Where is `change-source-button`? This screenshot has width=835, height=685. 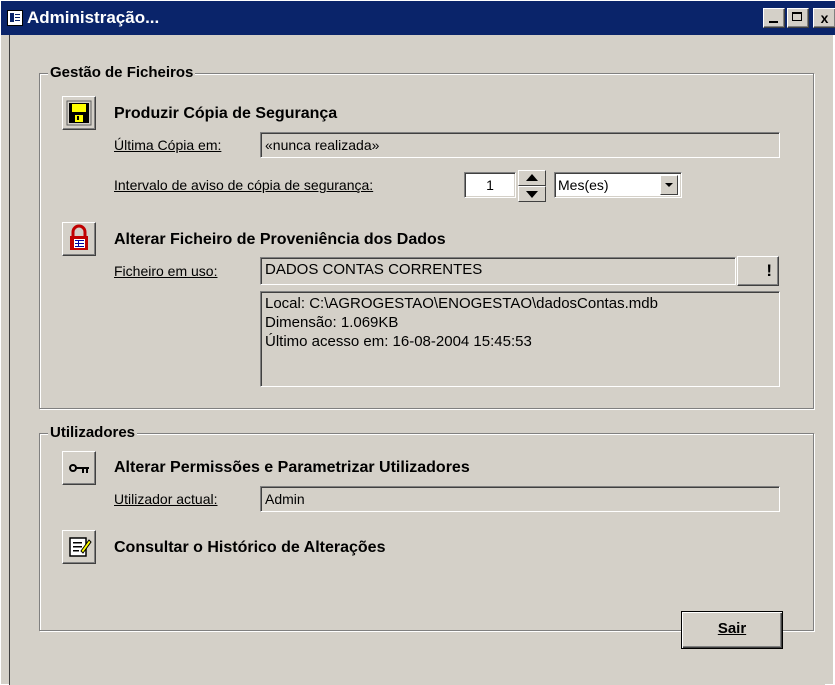
change-source-button is located at coordinates (79, 239).